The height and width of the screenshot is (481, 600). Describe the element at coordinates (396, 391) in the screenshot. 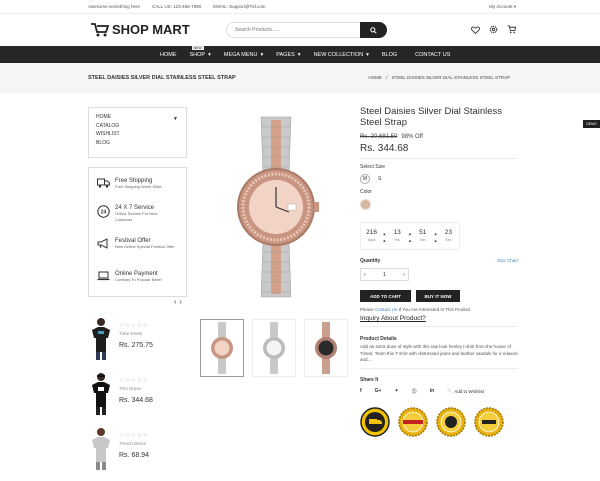

I see `twitter-icon: ✦` at that location.